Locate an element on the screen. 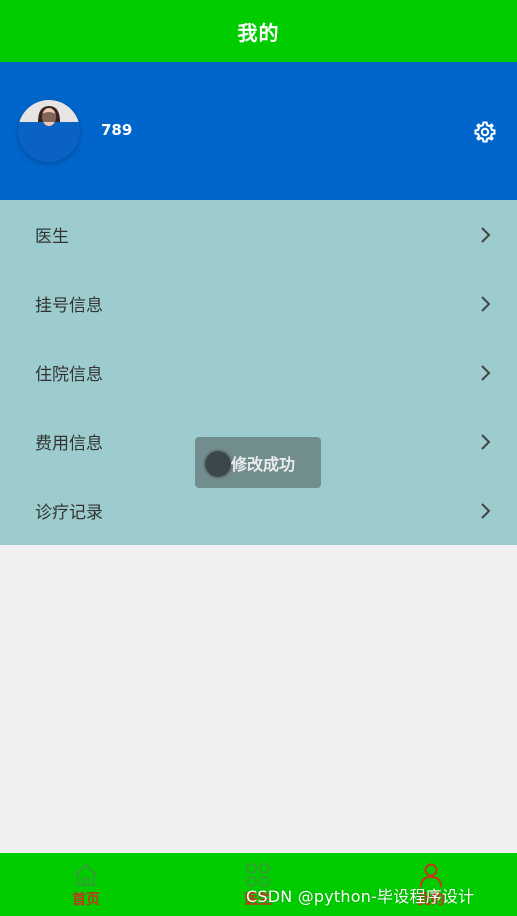  loading-spinner-icon is located at coordinates (218, 464).